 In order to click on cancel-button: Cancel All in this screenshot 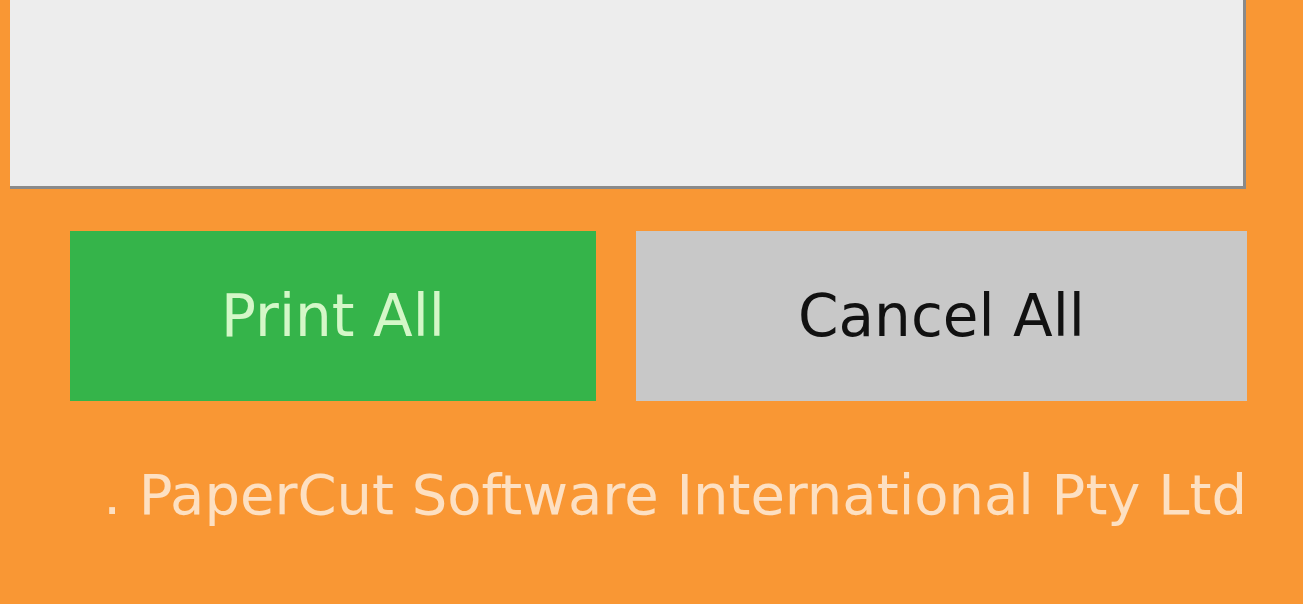, I will do `click(941, 316)`.